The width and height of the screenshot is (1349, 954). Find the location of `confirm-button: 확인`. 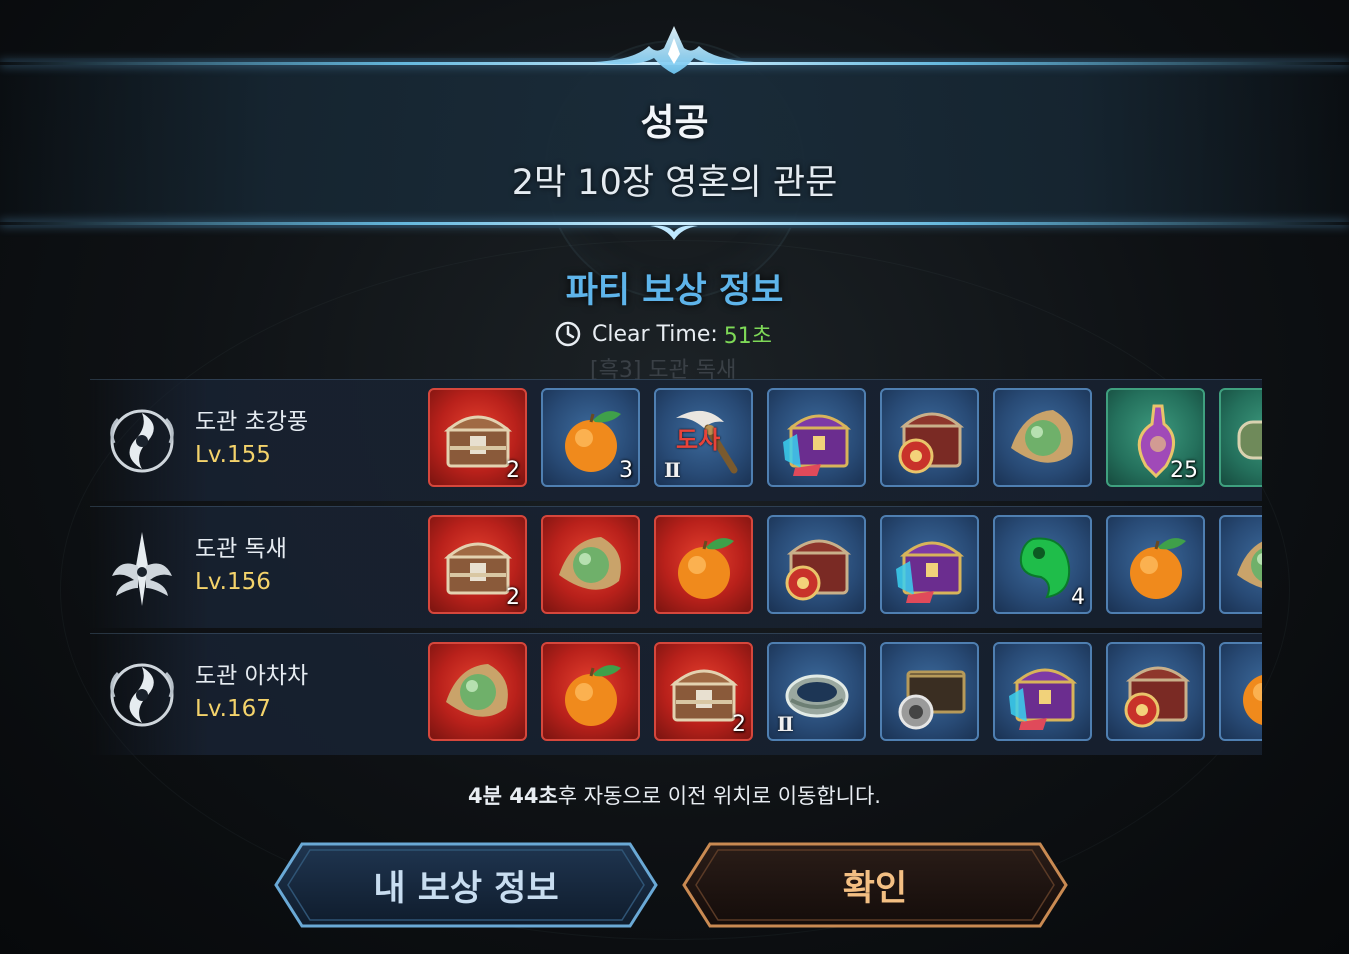

confirm-button: 확인 is located at coordinates (875, 885).